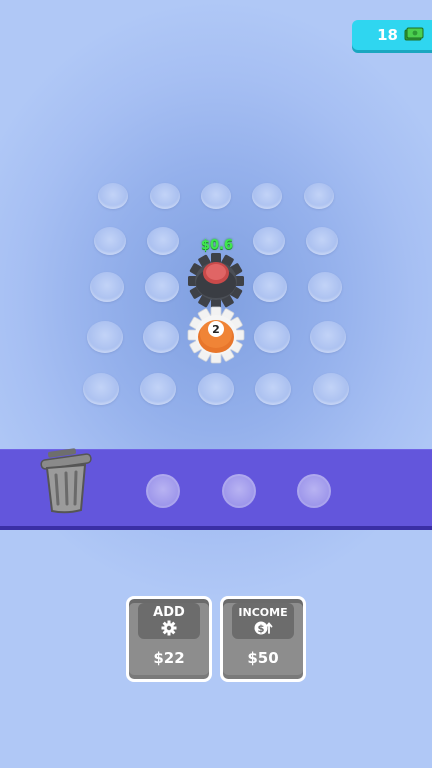 This screenshot has height=768, width=432. I want to click on gear-earning-label: $0.6, so click(217, 245).